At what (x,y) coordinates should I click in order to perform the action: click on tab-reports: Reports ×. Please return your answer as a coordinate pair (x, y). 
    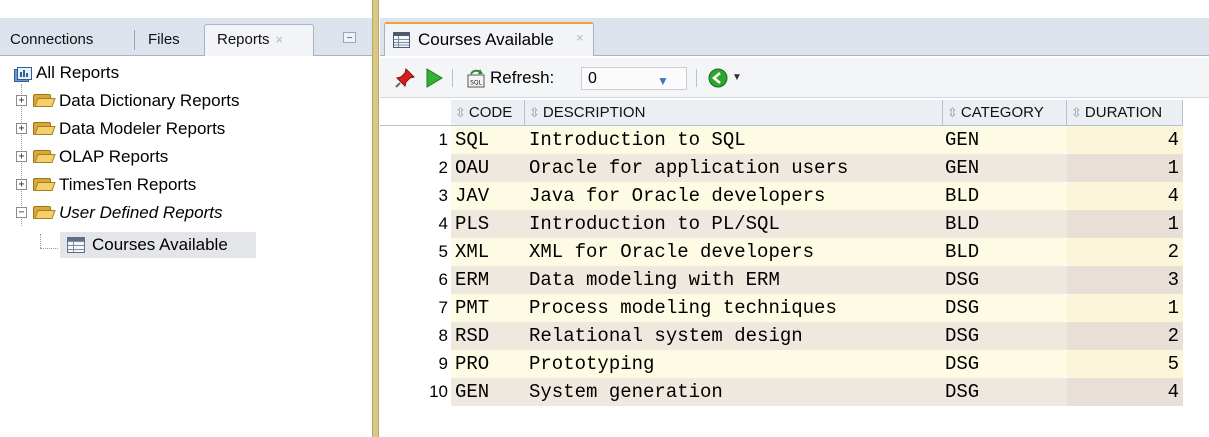
    Looking at the image, I should click on (259, 40).